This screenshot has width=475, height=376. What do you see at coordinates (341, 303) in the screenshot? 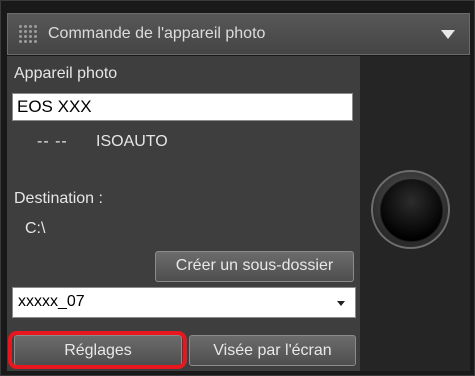
I see `chevron-down-icon` at bounding box center [341, 303].